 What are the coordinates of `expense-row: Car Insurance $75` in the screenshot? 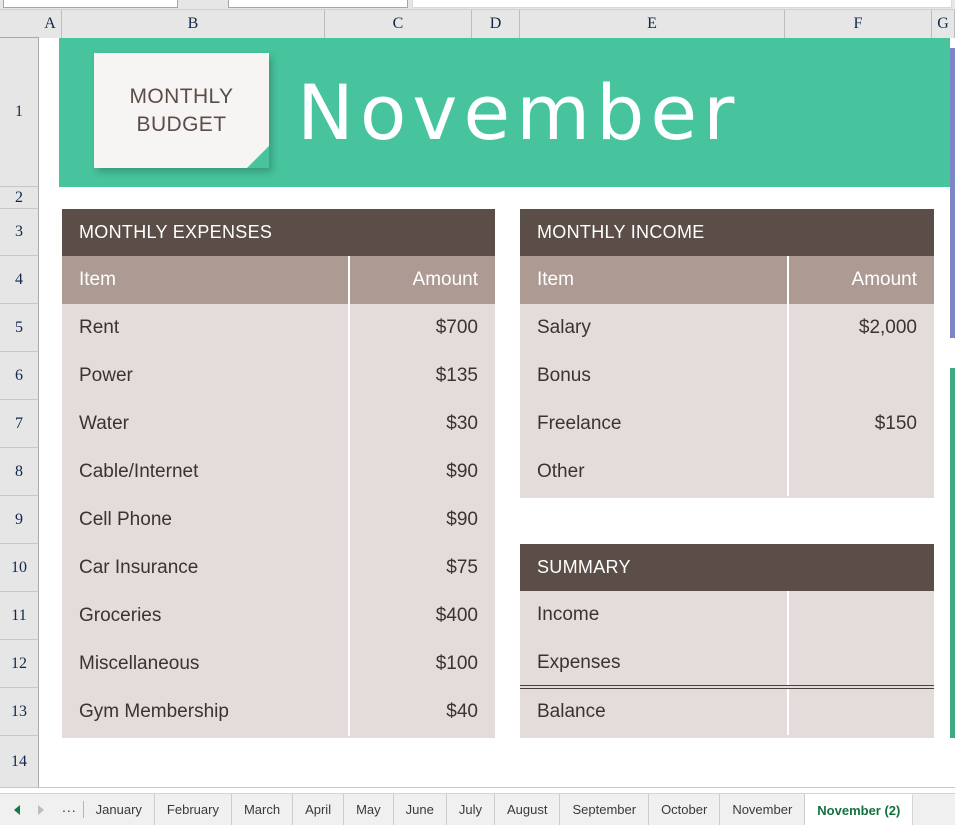 It's located at (278, 568).